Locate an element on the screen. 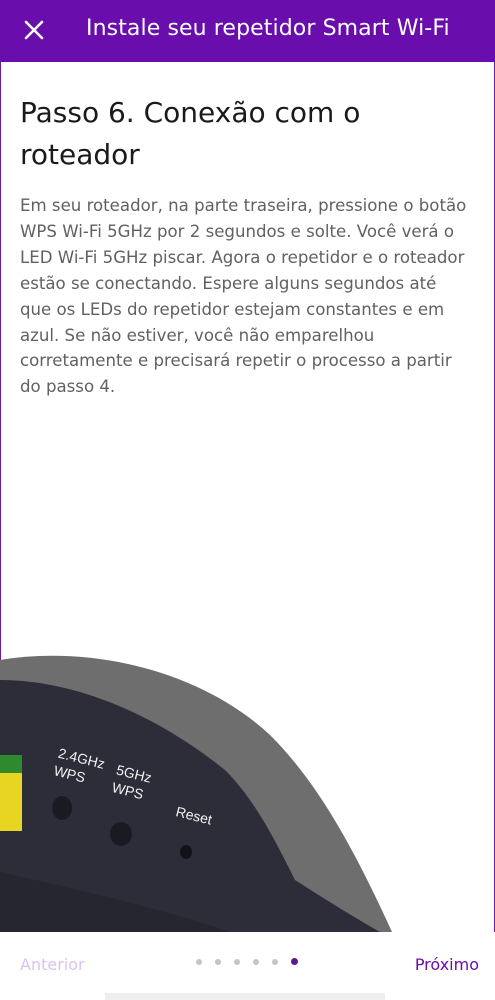  page-title: Instale seu repetidor Smart Wi-Fi is located at coordinates (268, 28).